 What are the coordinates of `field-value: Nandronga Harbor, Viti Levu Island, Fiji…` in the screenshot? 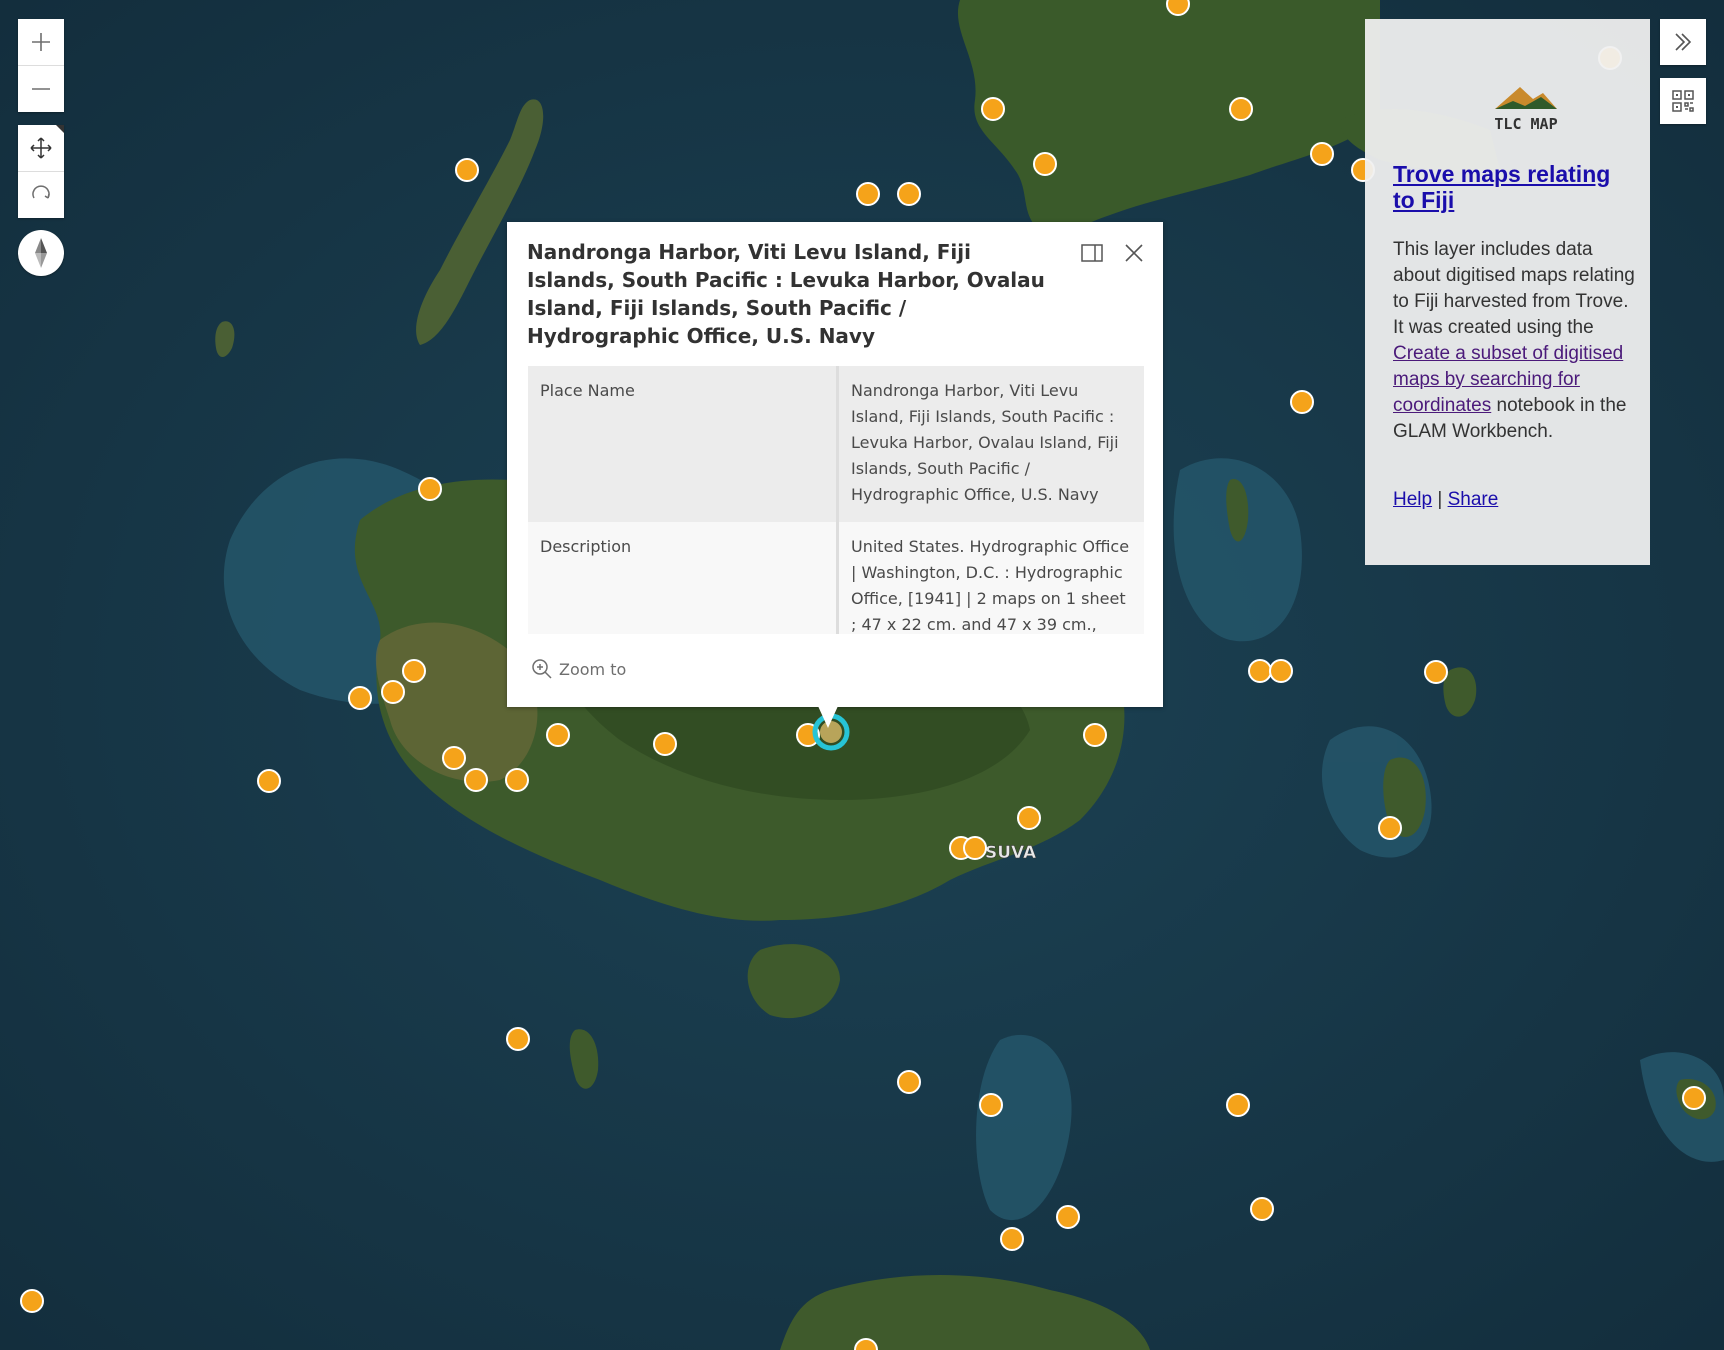 It's located at (985, 442).